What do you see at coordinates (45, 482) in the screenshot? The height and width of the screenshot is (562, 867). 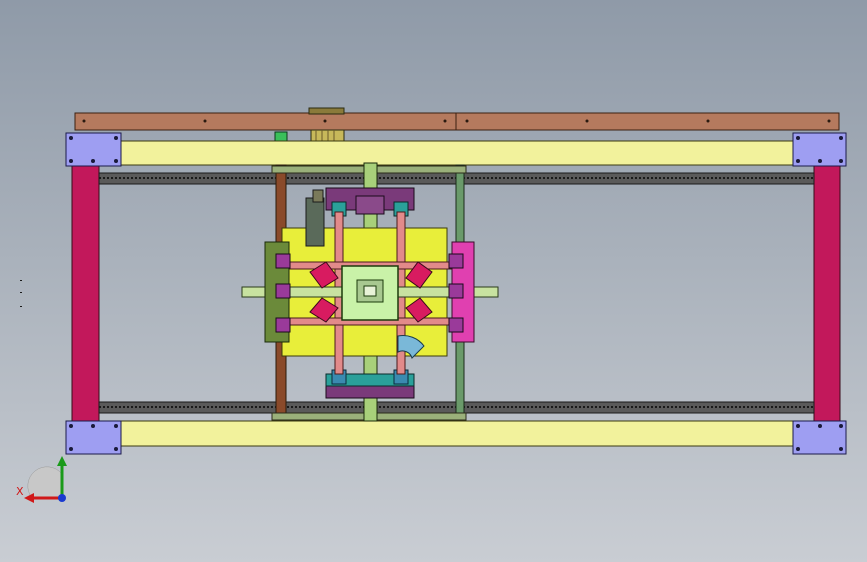 I see `triad-quadrant` at bounding box center [45, 482].